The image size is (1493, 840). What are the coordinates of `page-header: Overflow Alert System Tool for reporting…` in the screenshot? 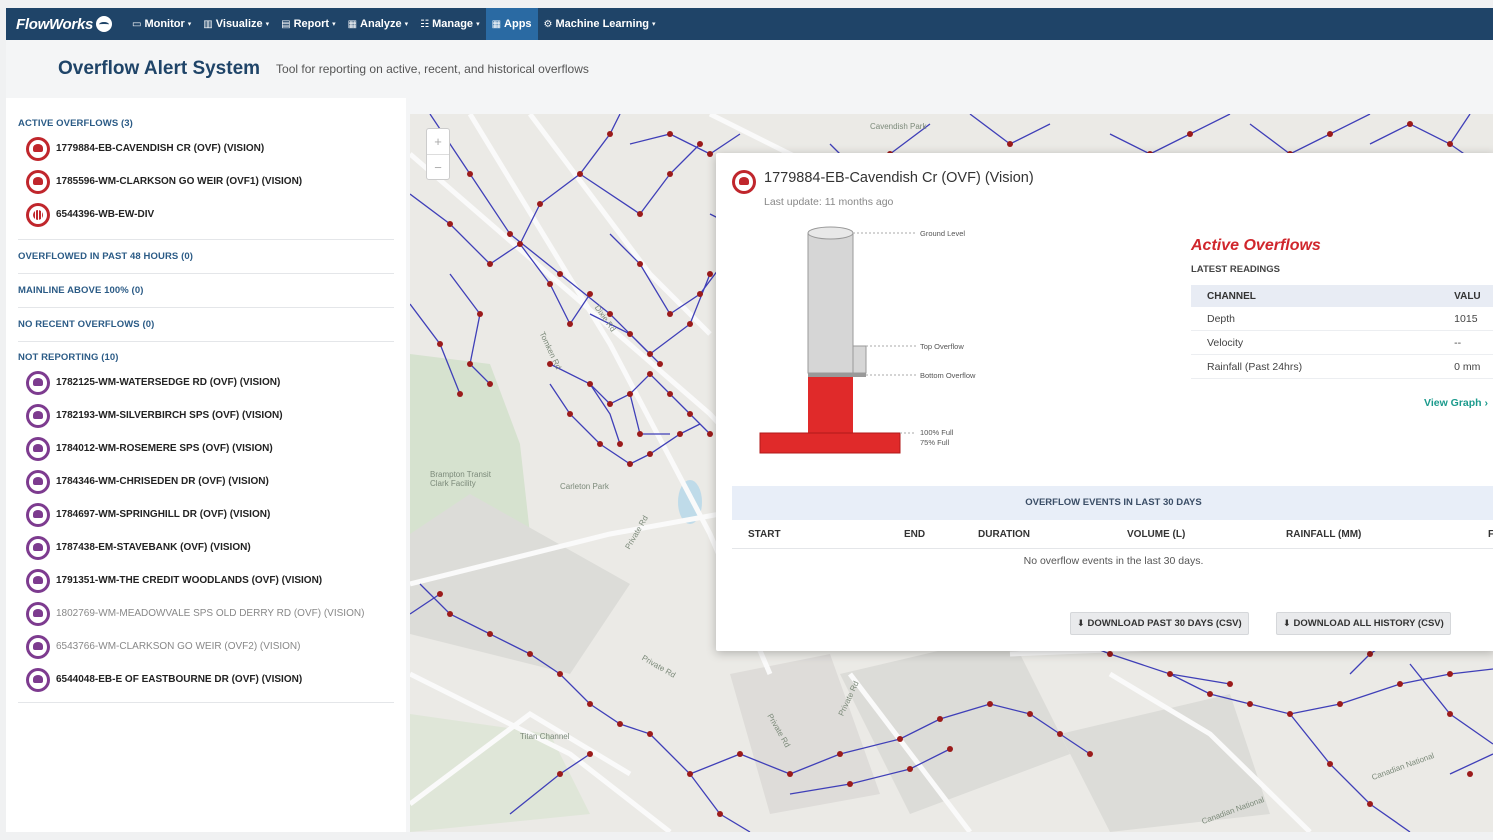 It's located at (749, 69).